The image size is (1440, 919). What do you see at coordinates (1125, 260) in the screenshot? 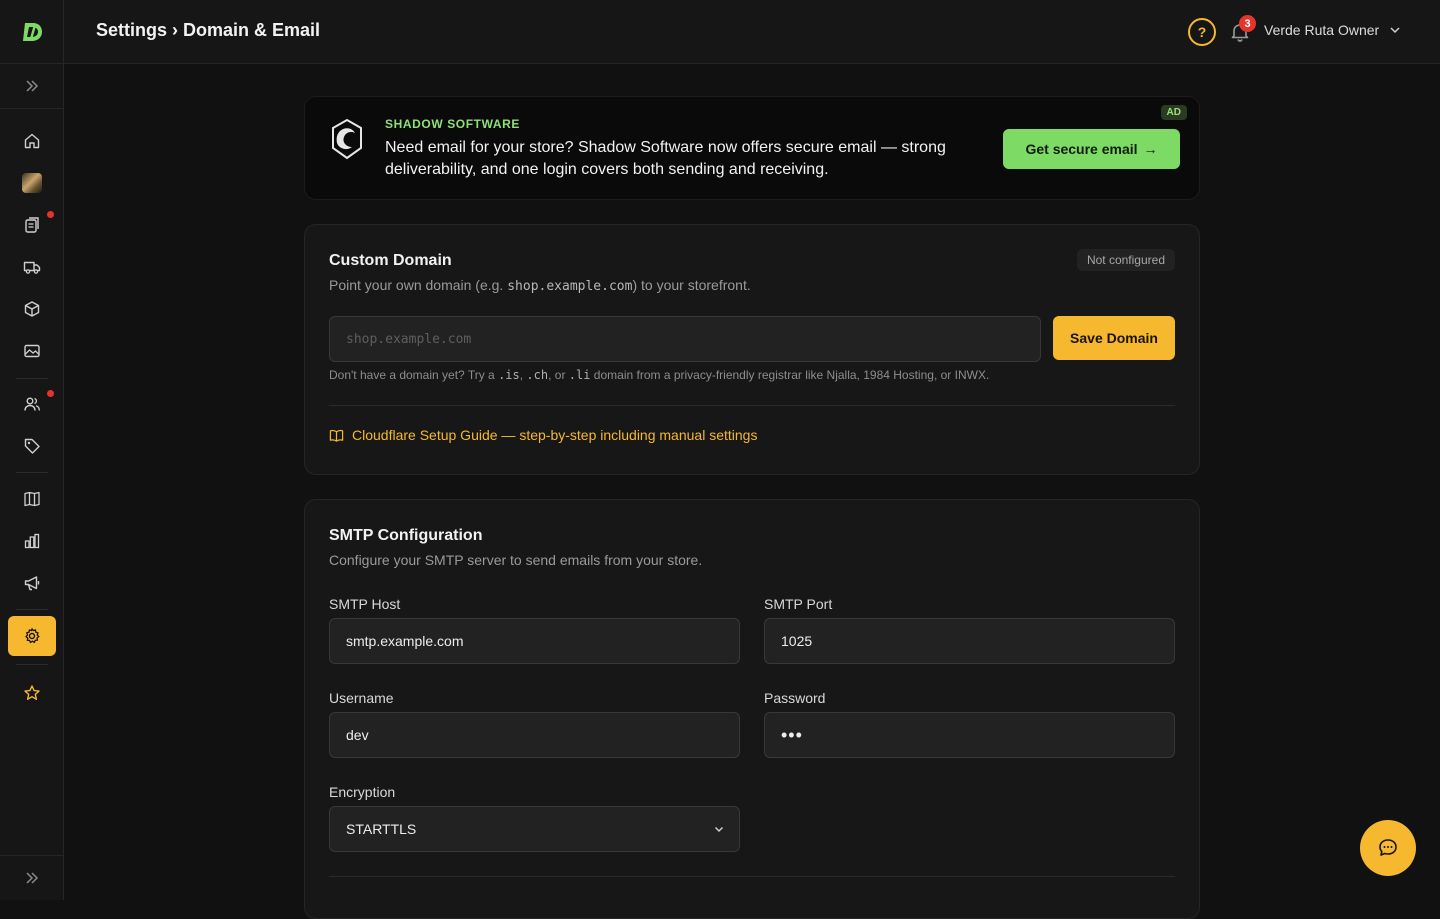
I see `domain-status-badge: Not configured` at bounding box center [1125, 260].